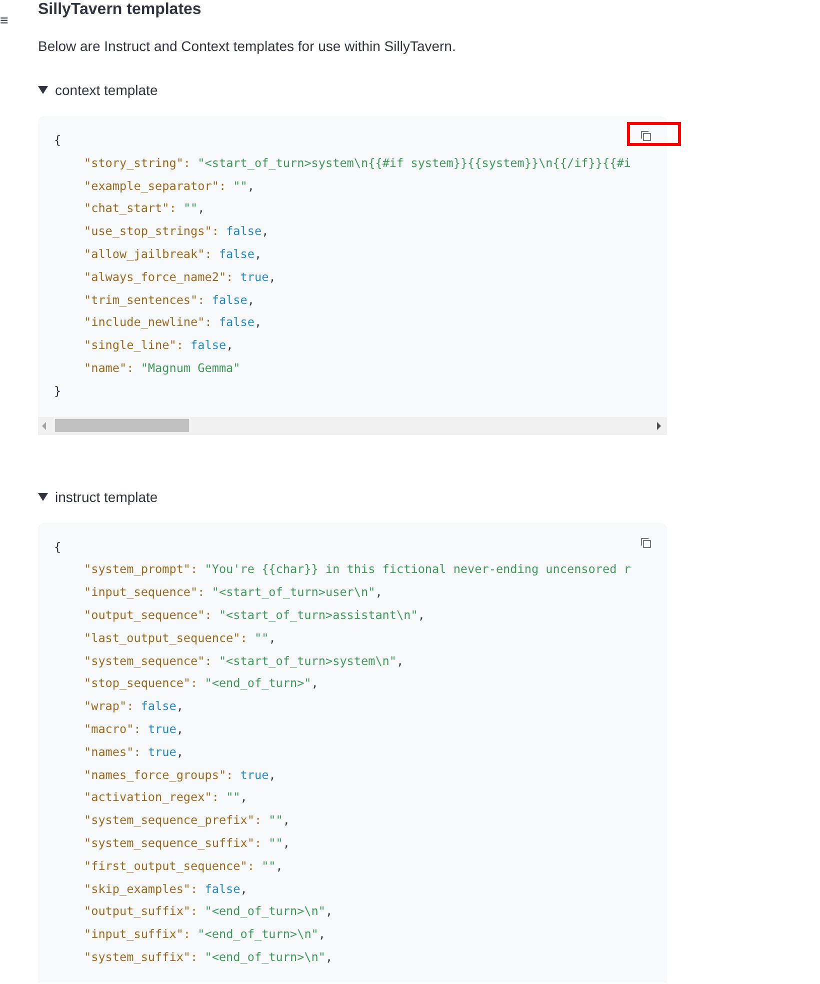 The width and height of the screenshot is (820, 984). Describe the element at coordinates (161, 368) in the screenshot. I see `code-line: "name": "Magnum Gemma"` at that location.